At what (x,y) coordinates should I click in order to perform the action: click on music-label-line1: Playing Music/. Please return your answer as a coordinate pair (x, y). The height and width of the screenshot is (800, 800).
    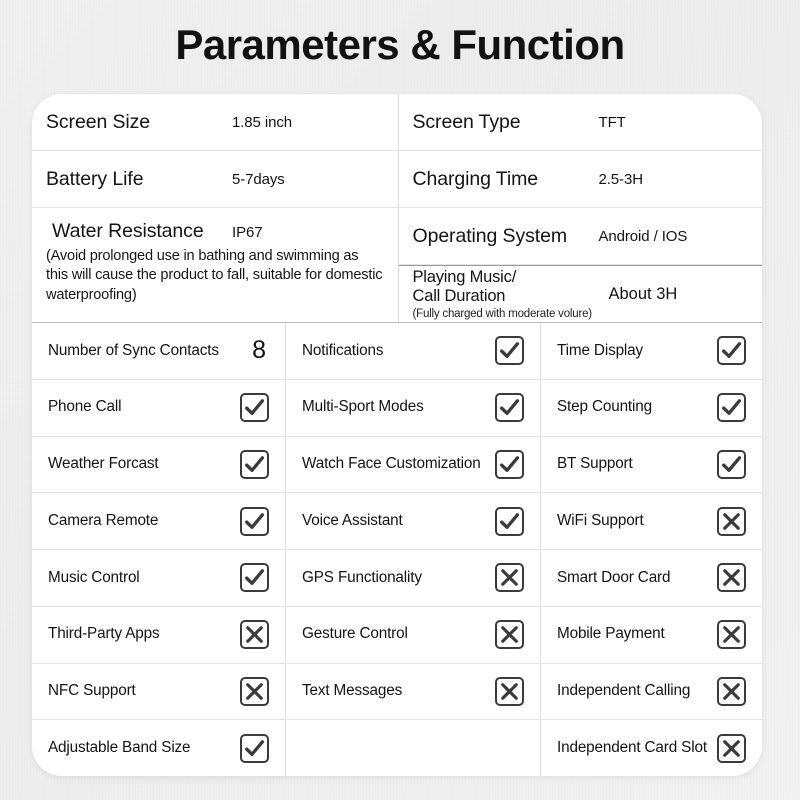
    Looking at the image, I should click on (464, 276).